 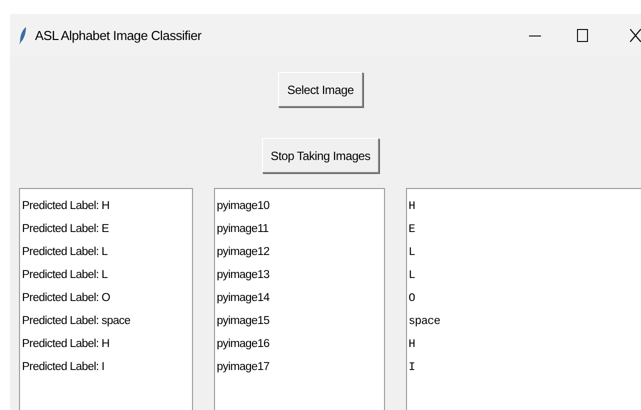 What do you see at coordinates (321, 155) in the screenshot?
I see `button: Stop Taking Images` at bounding box center [321, 155].